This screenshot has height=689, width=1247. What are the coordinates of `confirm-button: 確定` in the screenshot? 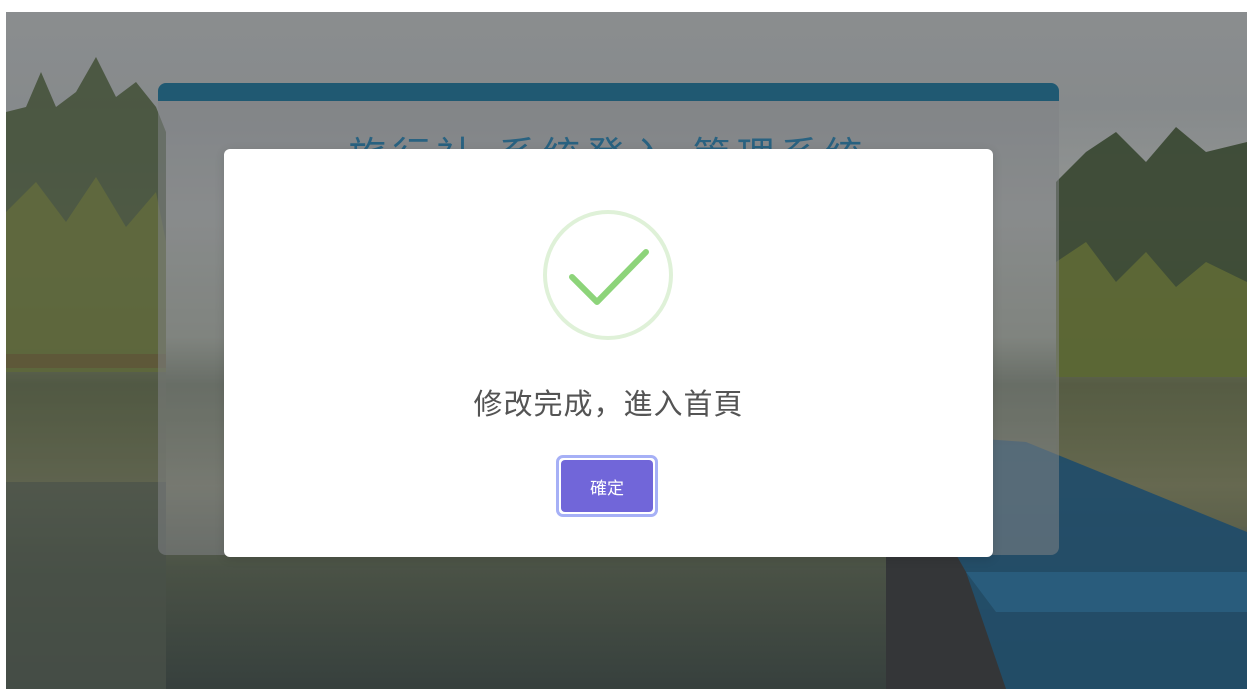 It's located at (607, 486).